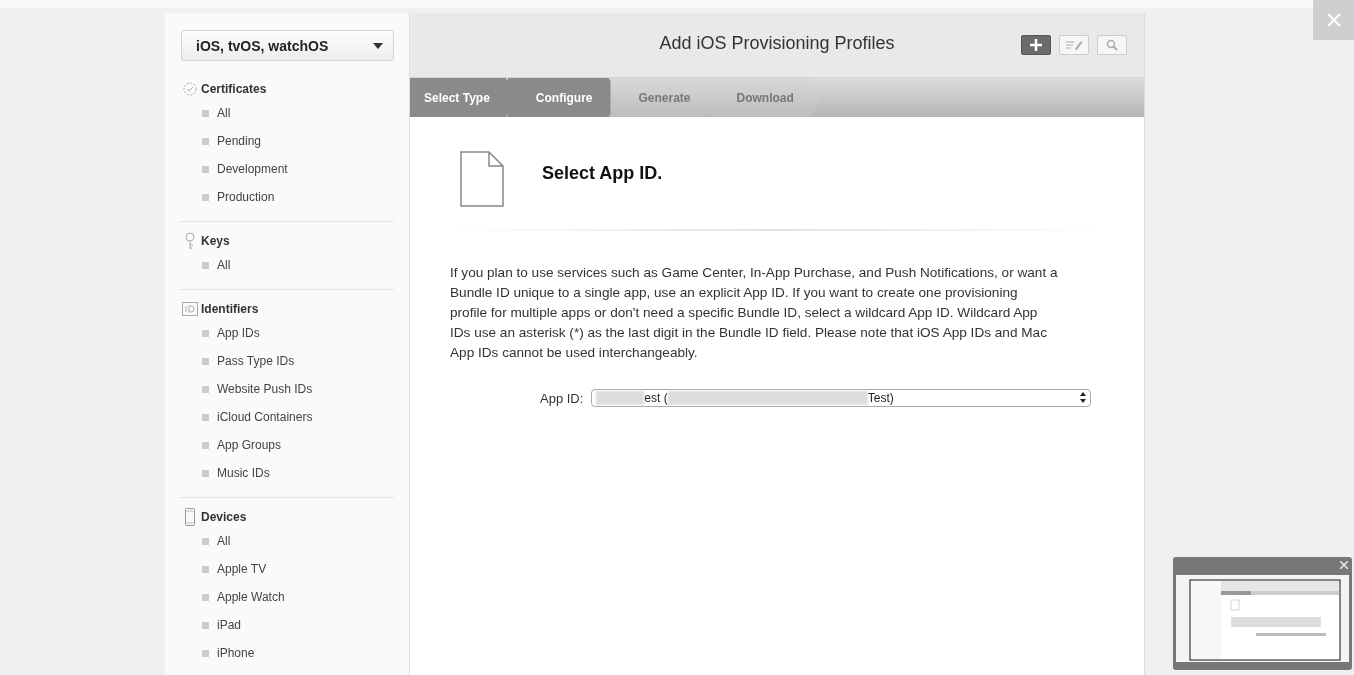  I want to click on section-heading: Certificates, so click(234, 89).